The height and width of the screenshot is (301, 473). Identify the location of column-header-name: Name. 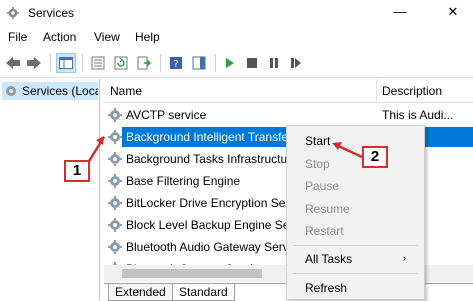
(126, 91).